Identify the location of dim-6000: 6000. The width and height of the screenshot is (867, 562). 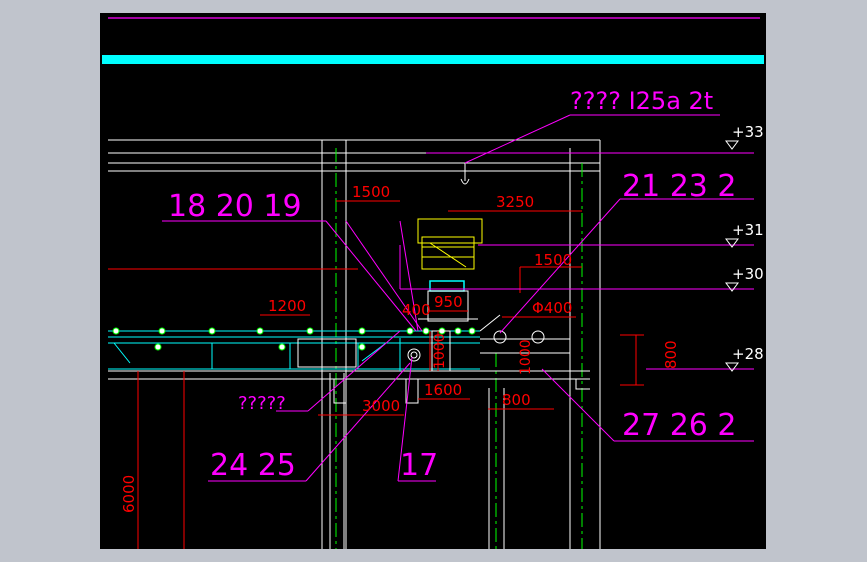
(129, 494).